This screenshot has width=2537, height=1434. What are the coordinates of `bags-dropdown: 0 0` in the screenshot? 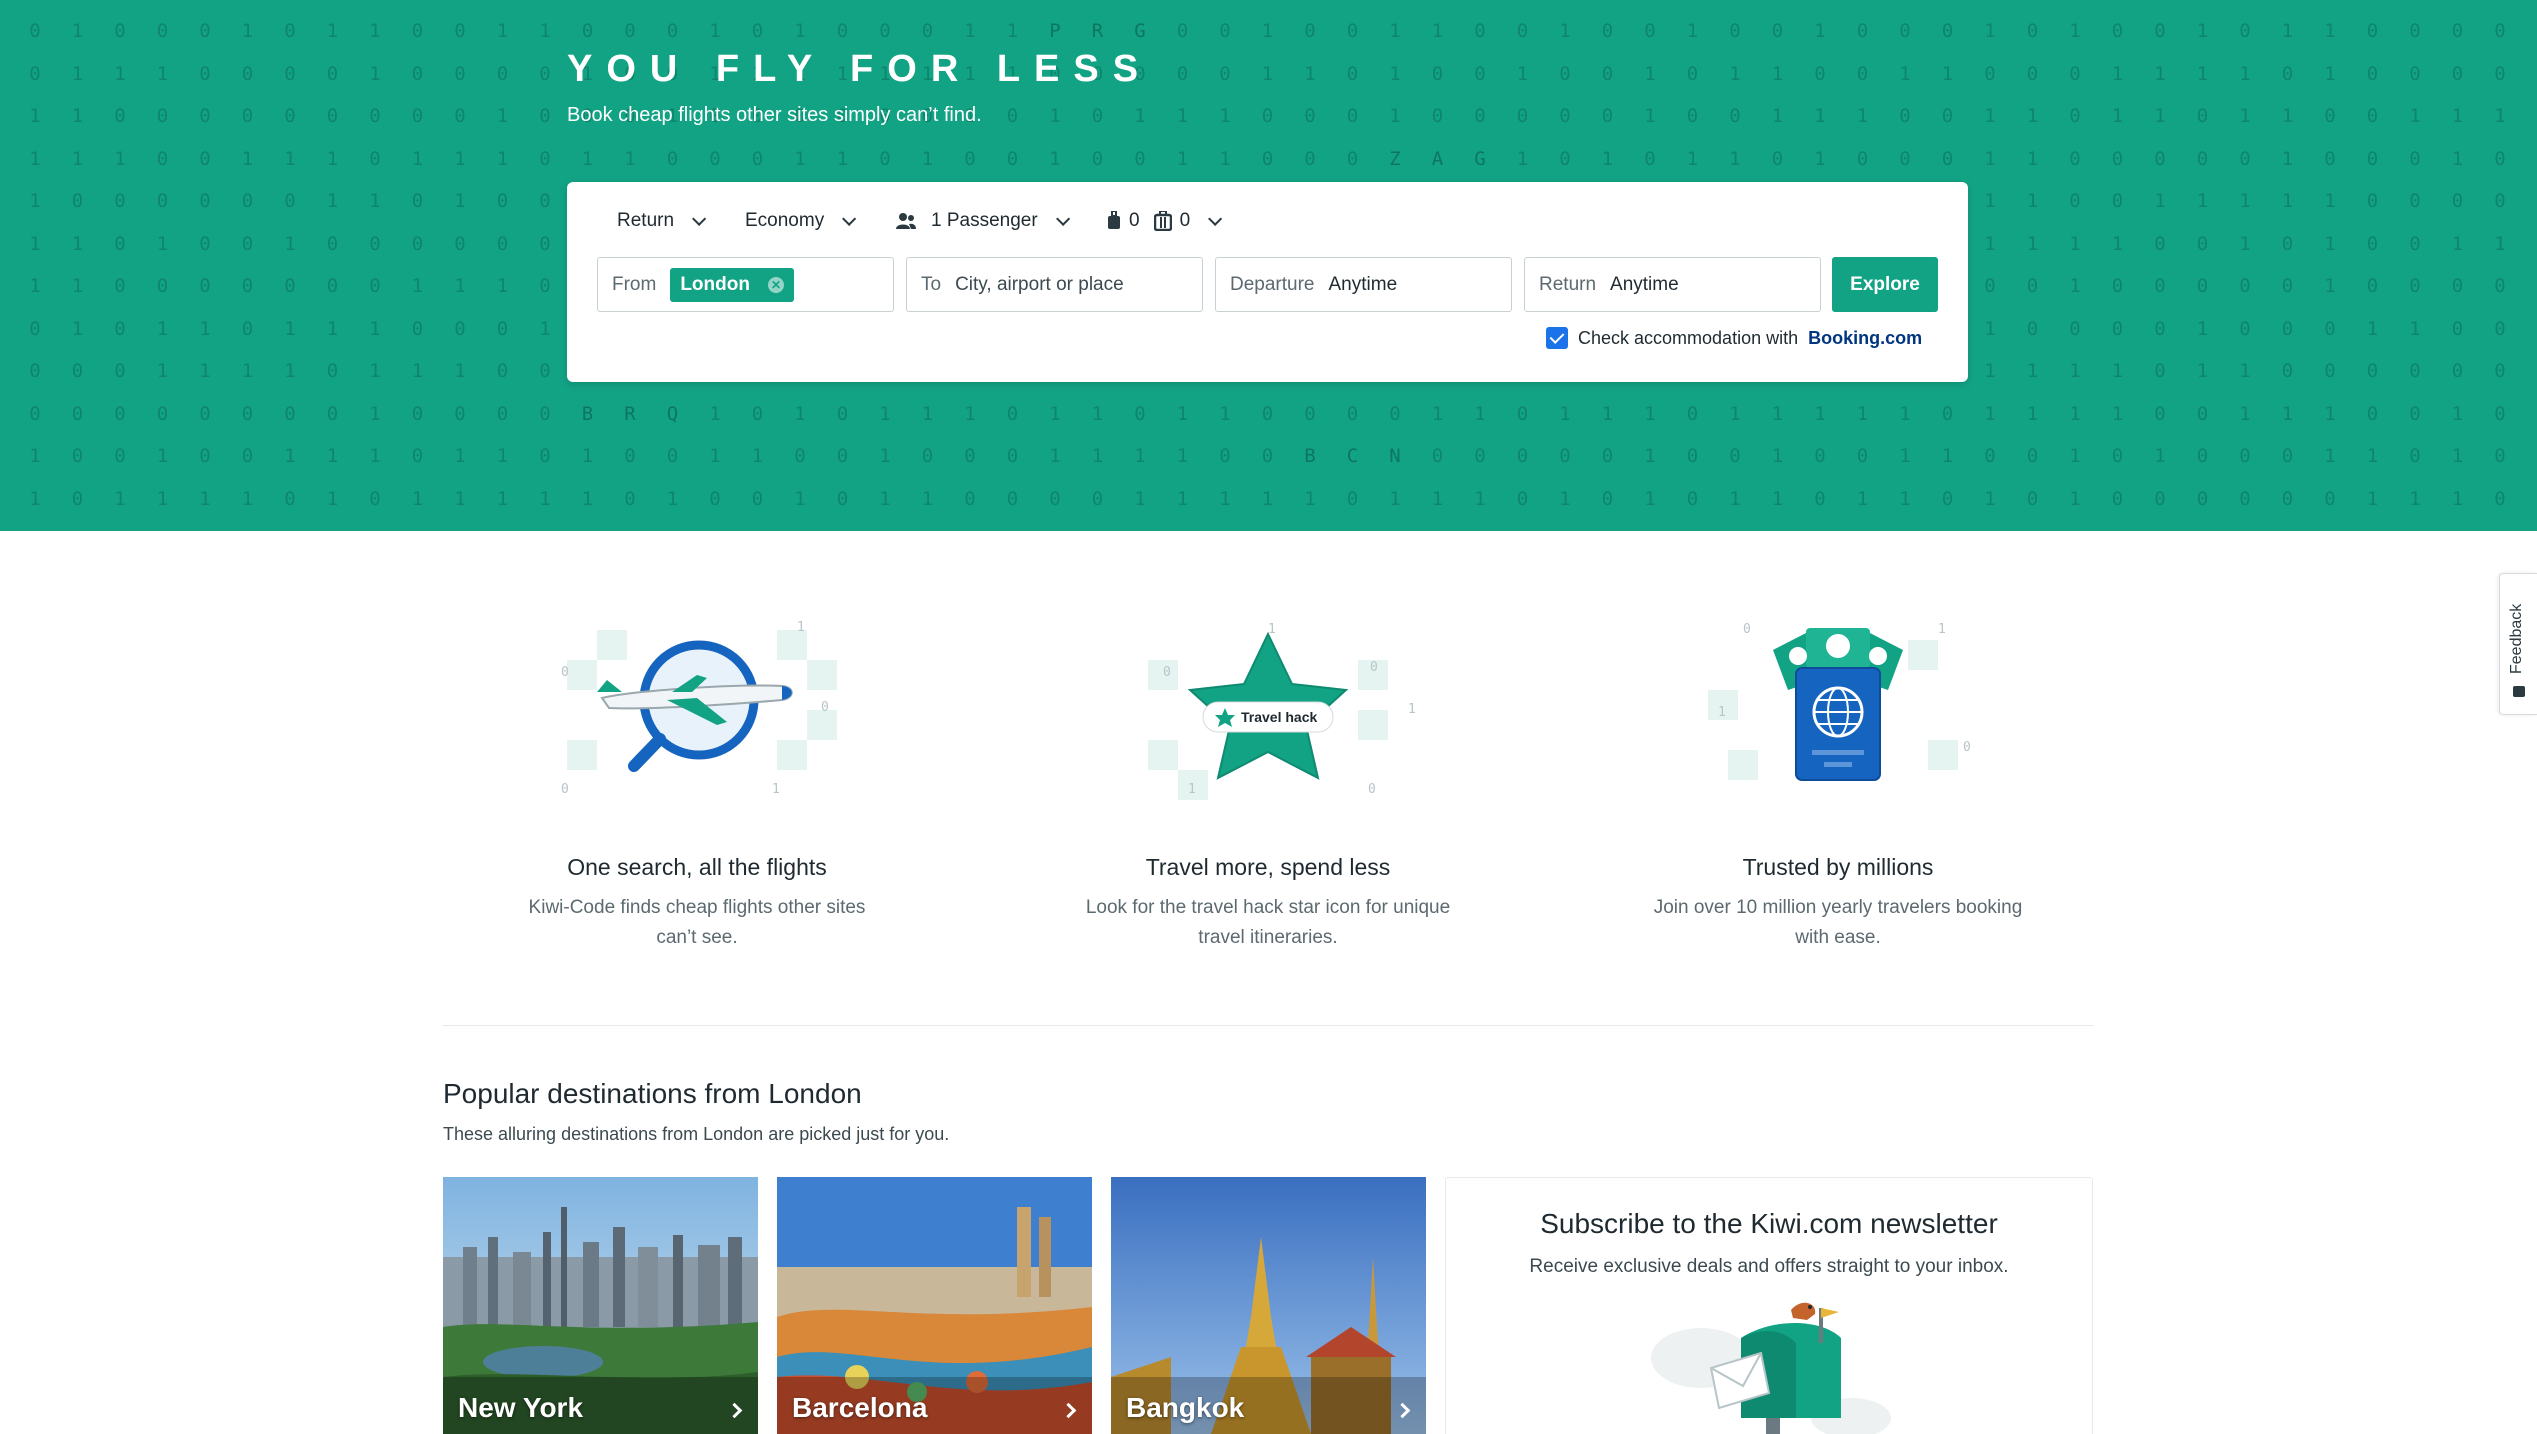 It's located at (1165, 221).